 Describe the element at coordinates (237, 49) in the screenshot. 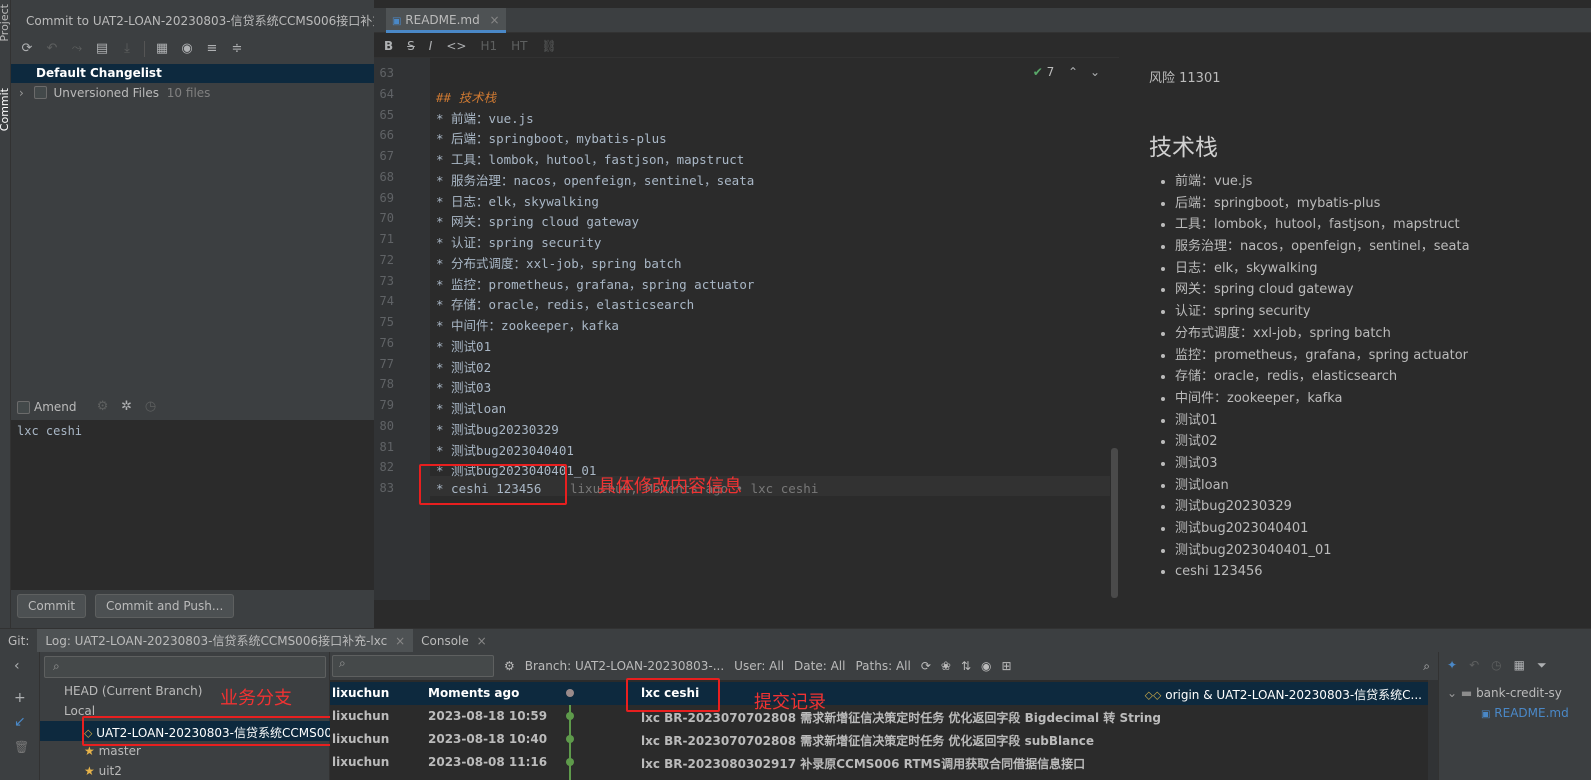

I see `collapse-all-icon: ≑` at that location.